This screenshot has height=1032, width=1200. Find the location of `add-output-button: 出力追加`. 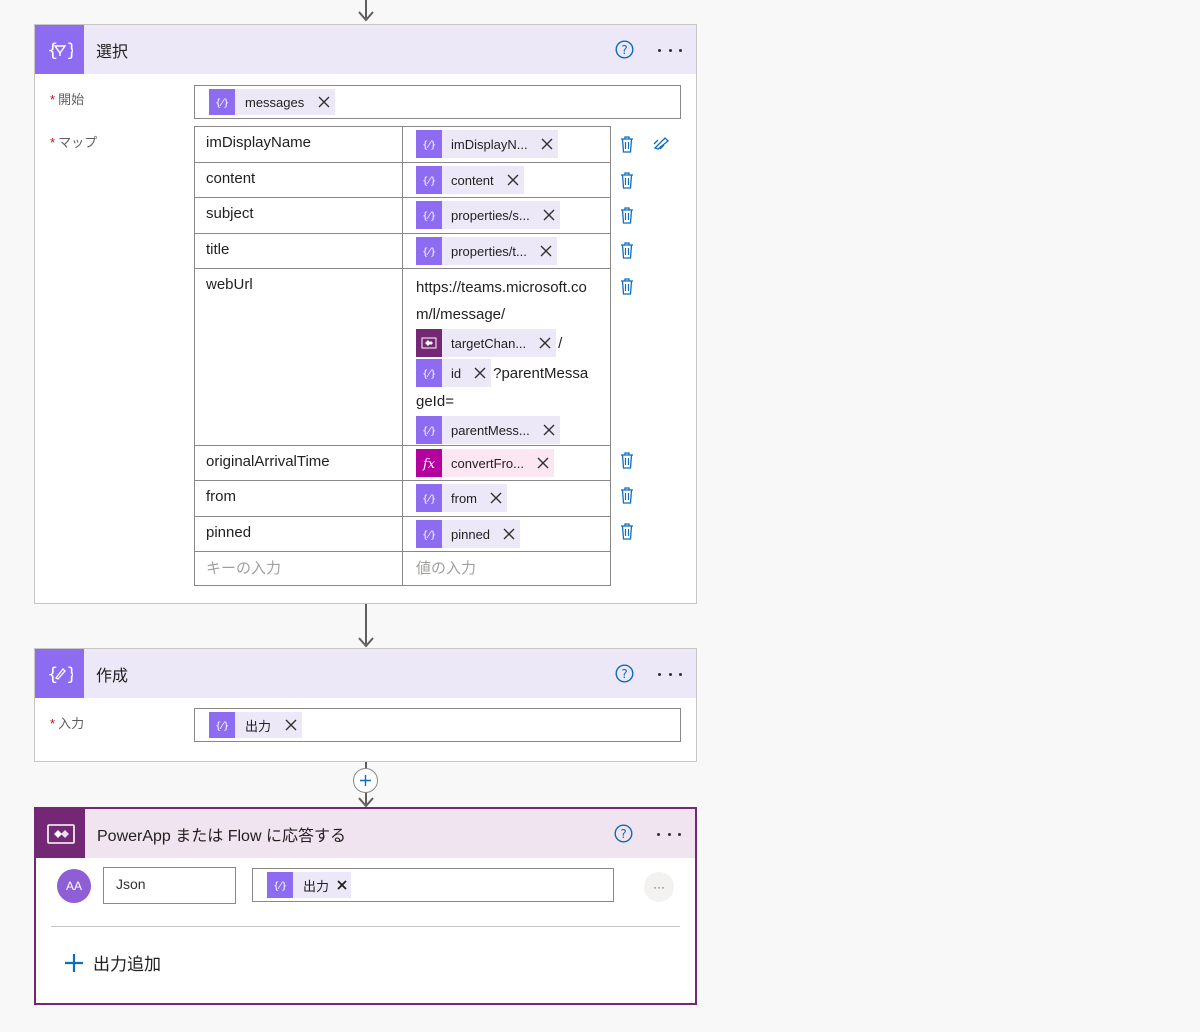

add-output-button: 出力追加 is located at coordinates (112, 962).